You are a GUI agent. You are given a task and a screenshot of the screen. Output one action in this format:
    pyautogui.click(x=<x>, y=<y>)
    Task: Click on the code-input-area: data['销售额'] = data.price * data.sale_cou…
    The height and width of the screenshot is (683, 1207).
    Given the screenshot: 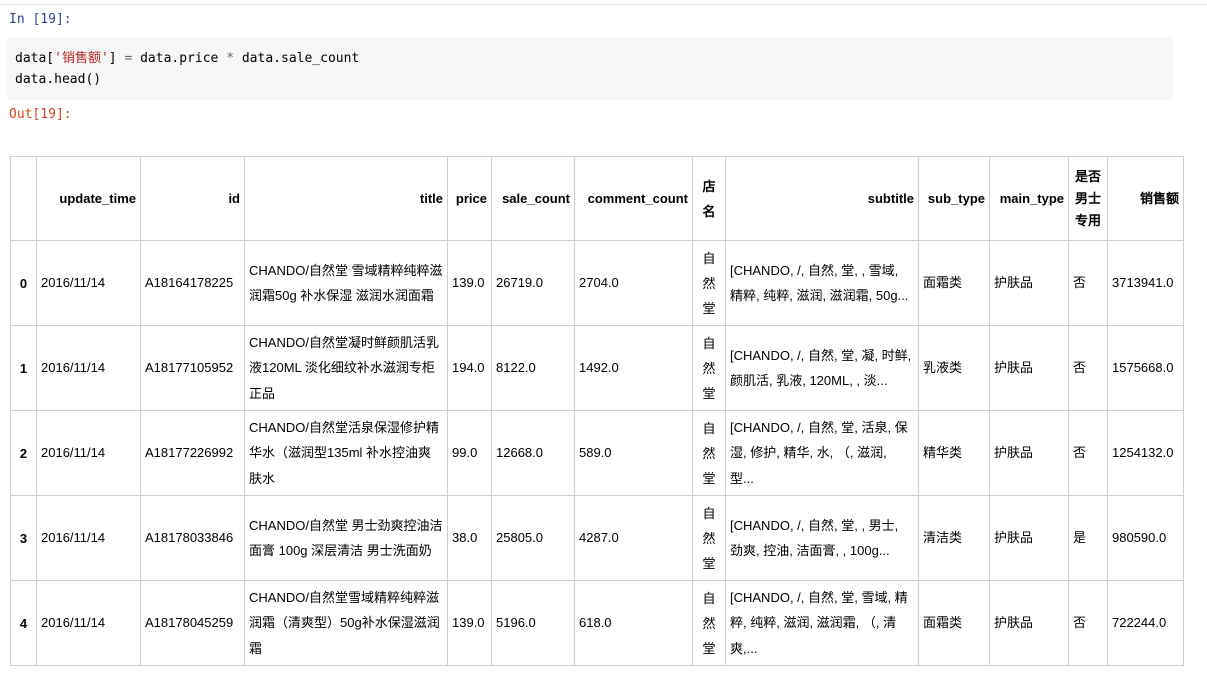 What is the action you would take?
    pyautogui.click(x=590, y=68)
    